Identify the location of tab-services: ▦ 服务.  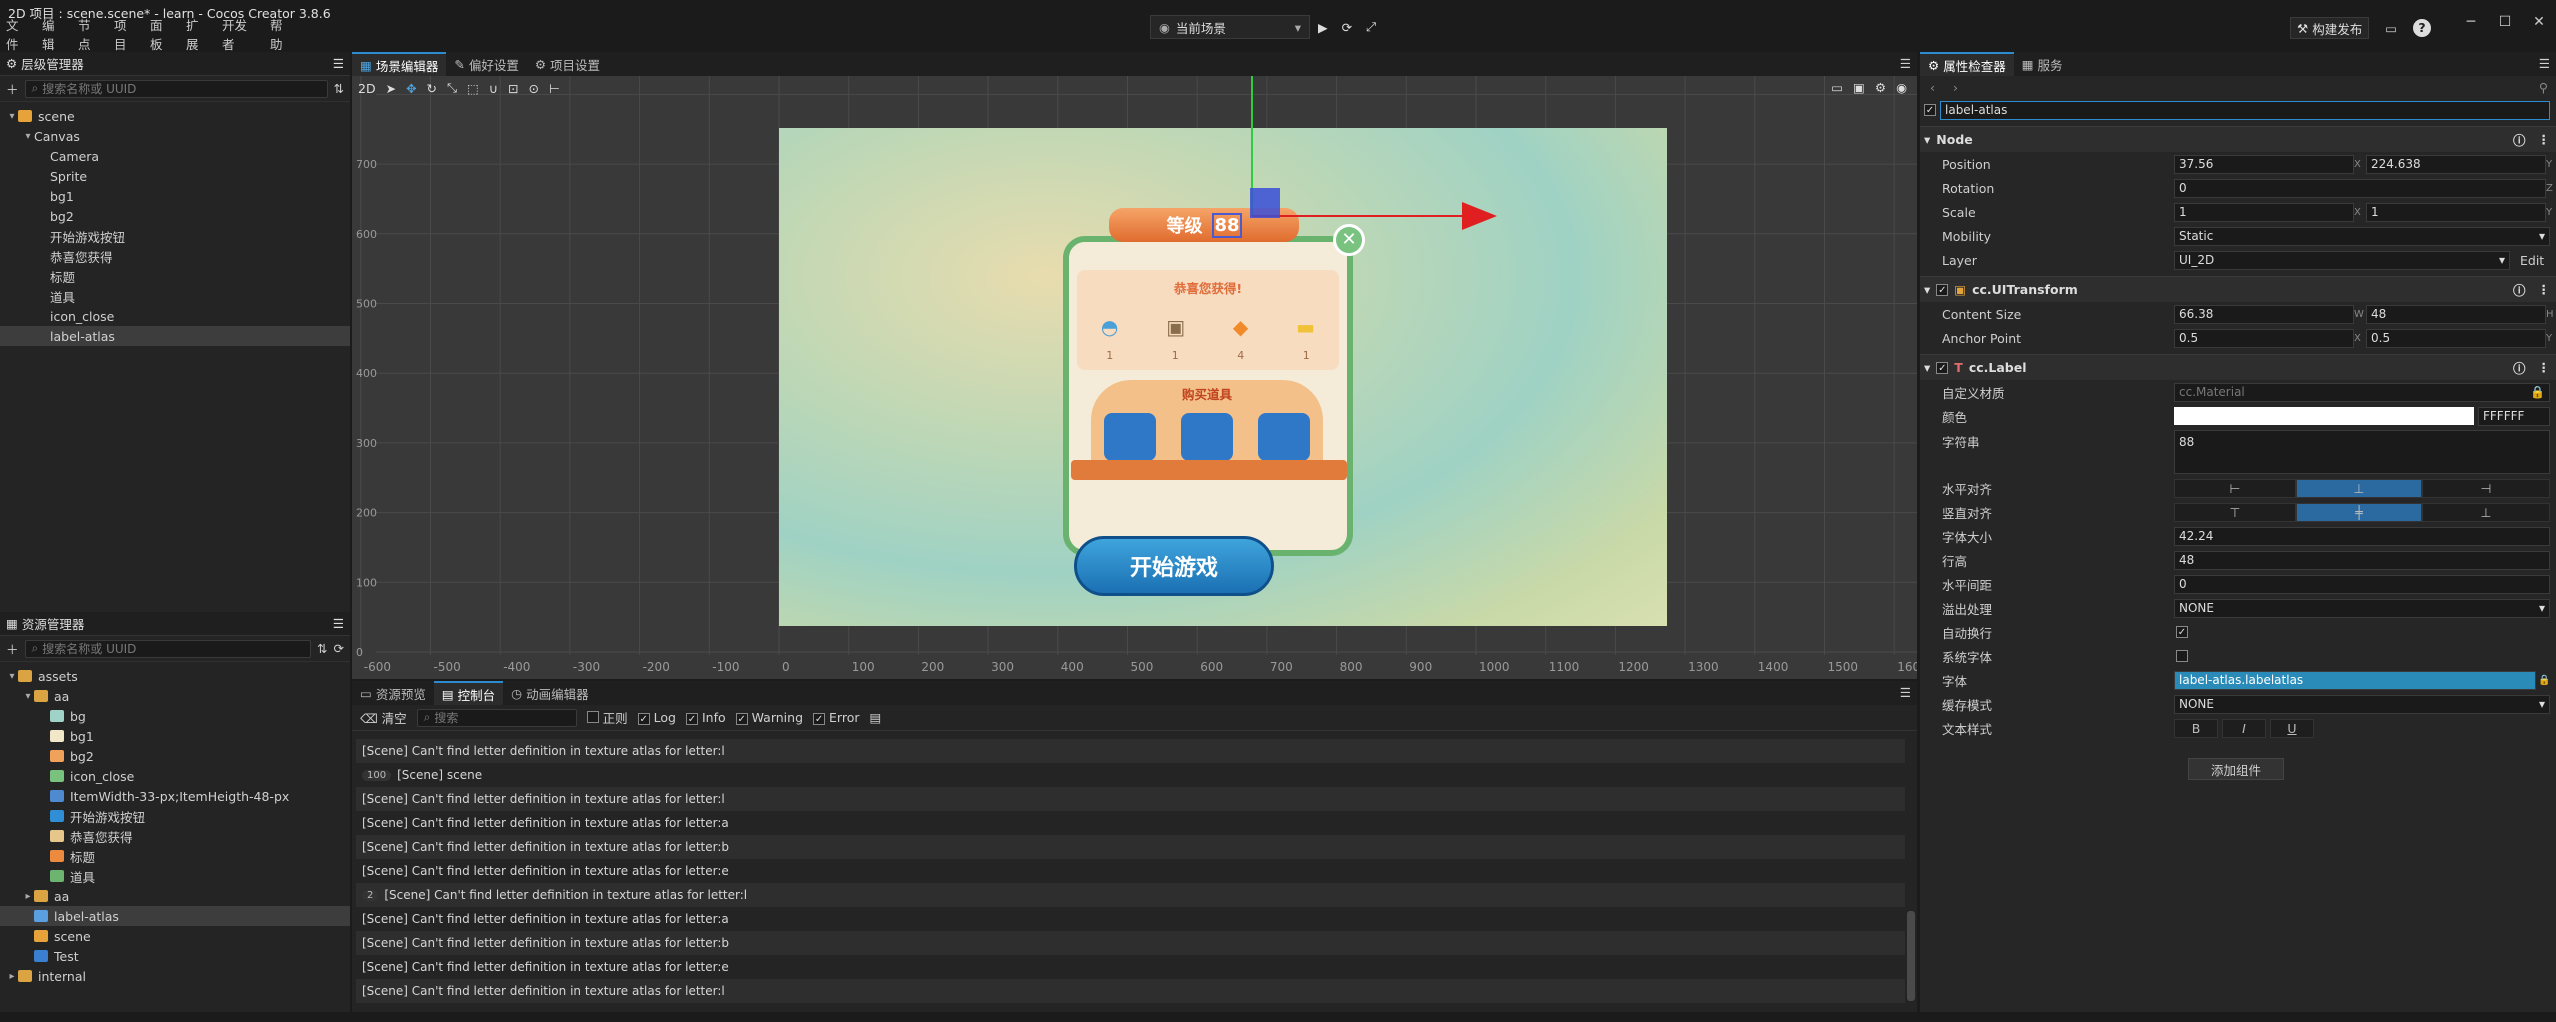
(2042, 64).